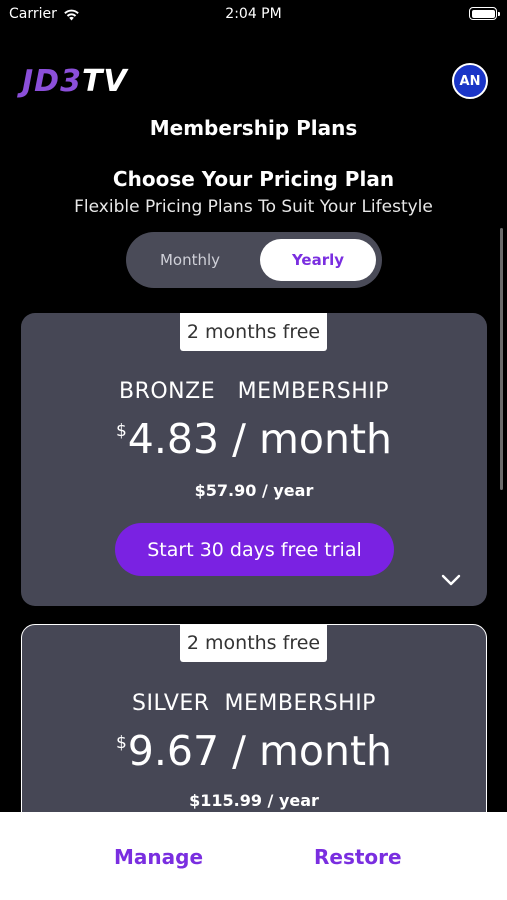  I want to click on status-time: 2:04 PM, so click(253, 14).